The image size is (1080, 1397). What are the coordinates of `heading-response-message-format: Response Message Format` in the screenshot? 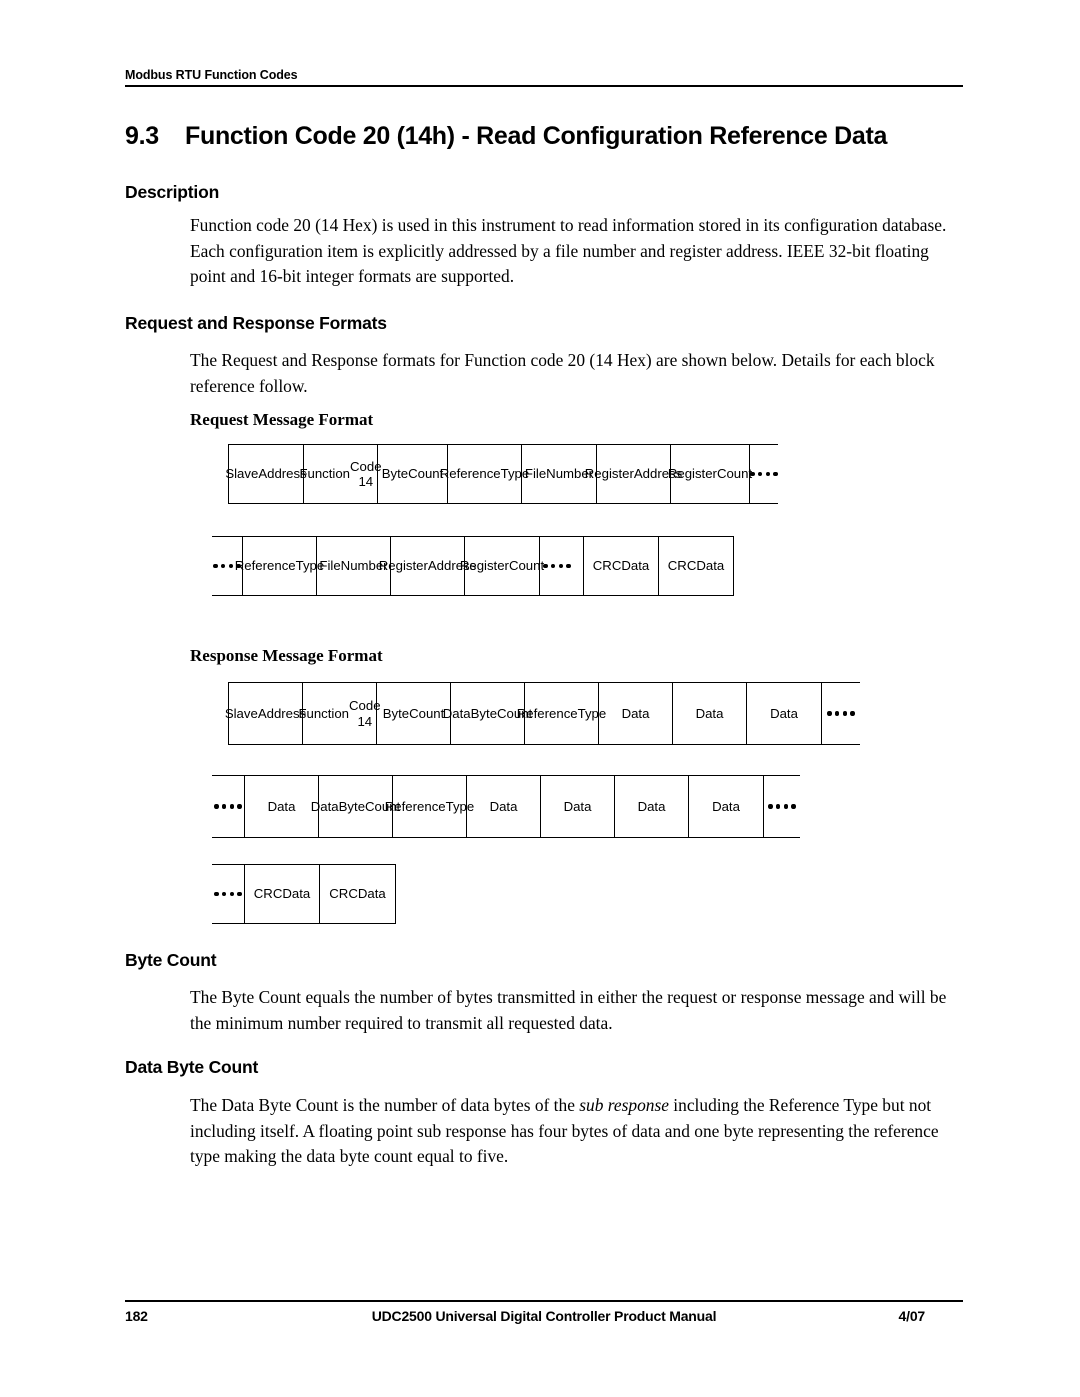 It's located at (286, 655).